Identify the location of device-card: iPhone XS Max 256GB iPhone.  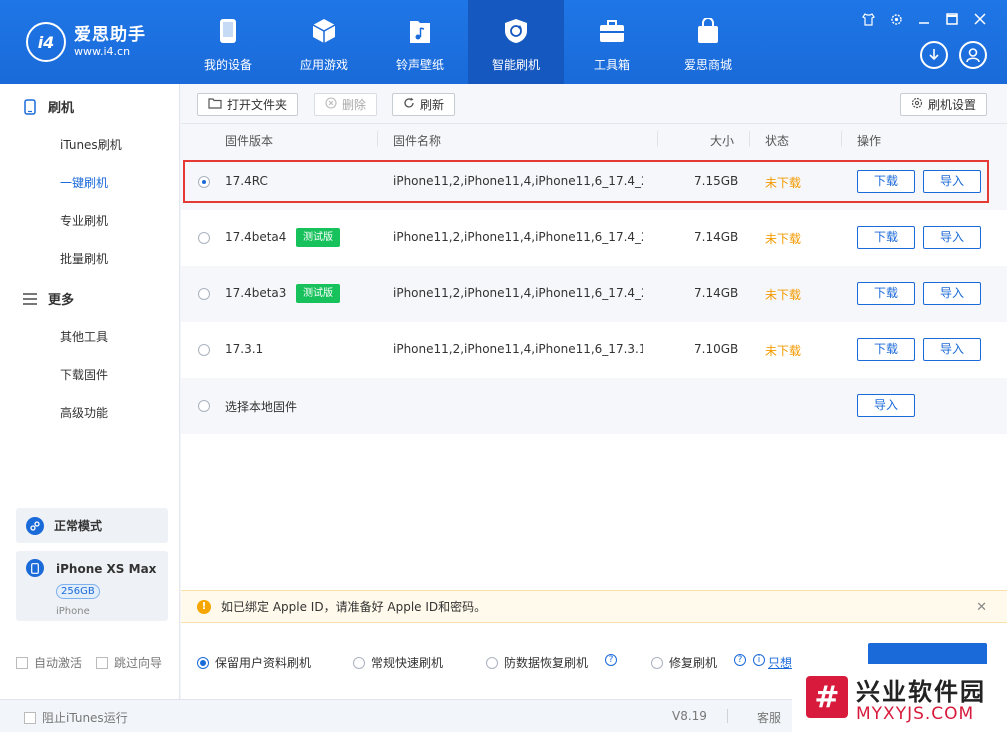
(92, 586).